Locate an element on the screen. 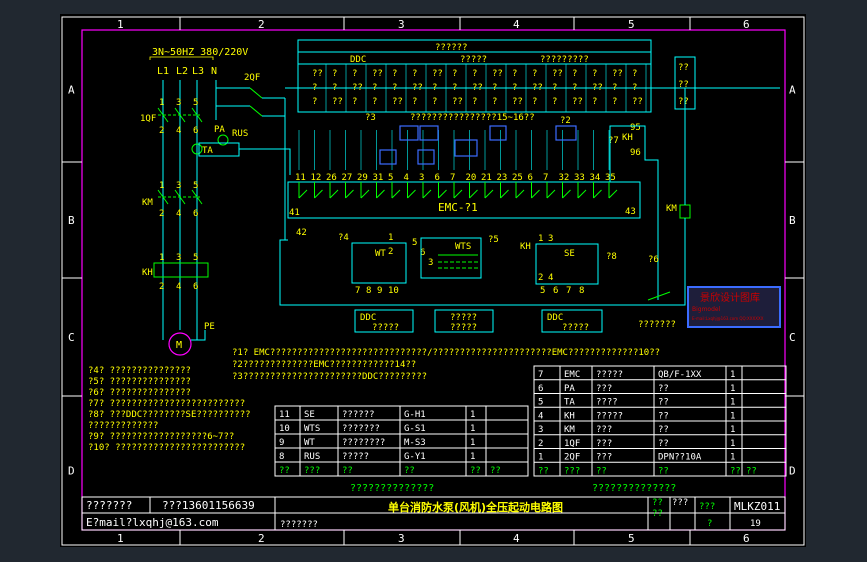 This screenshot has width=867, height=562. col-b: ??? is located at coordinates (680, 503).